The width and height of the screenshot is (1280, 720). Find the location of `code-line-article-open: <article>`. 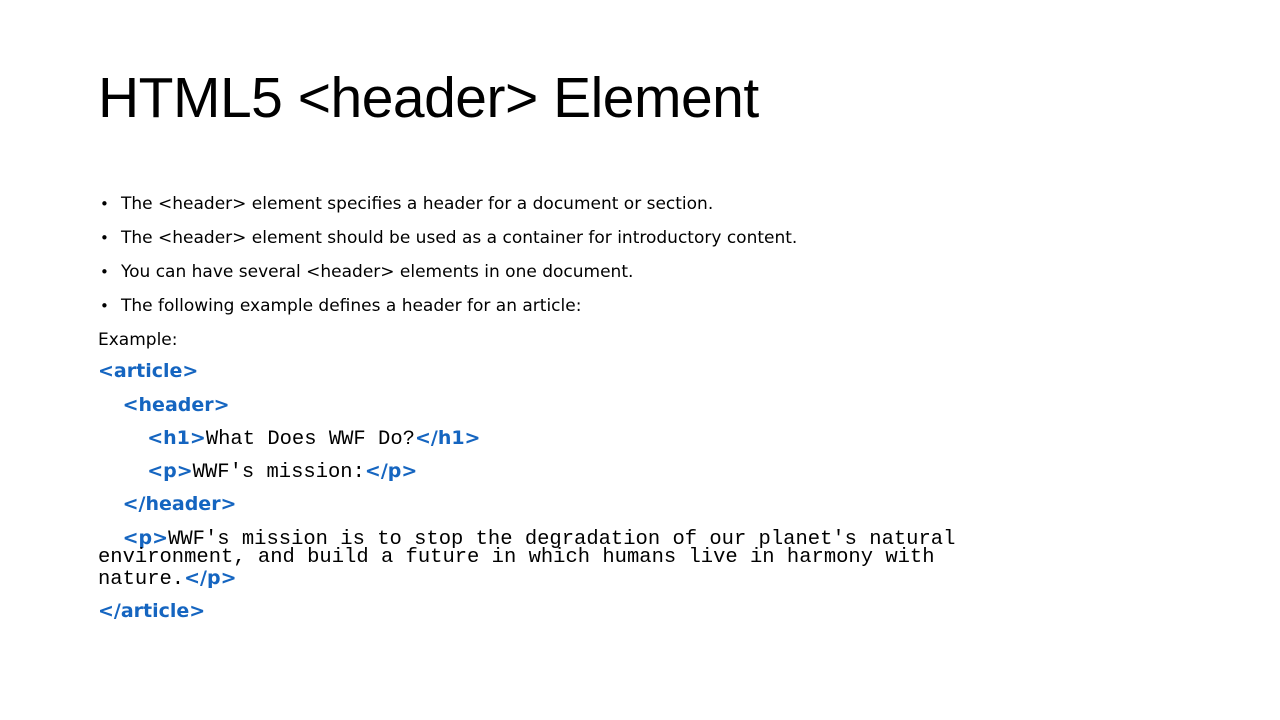

code-line-article-open: <article> is located at coordinates (148, 372).